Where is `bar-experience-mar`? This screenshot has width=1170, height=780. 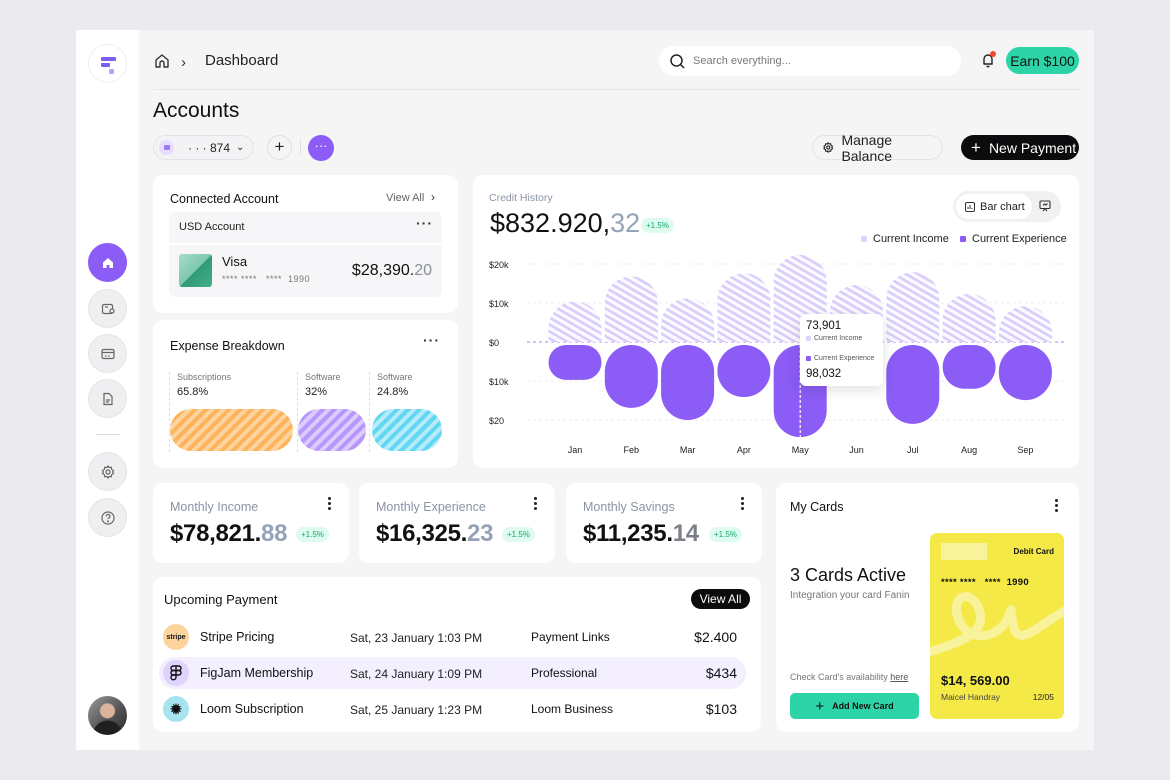 bar-experience-mar is located at coordinates (688, 382).